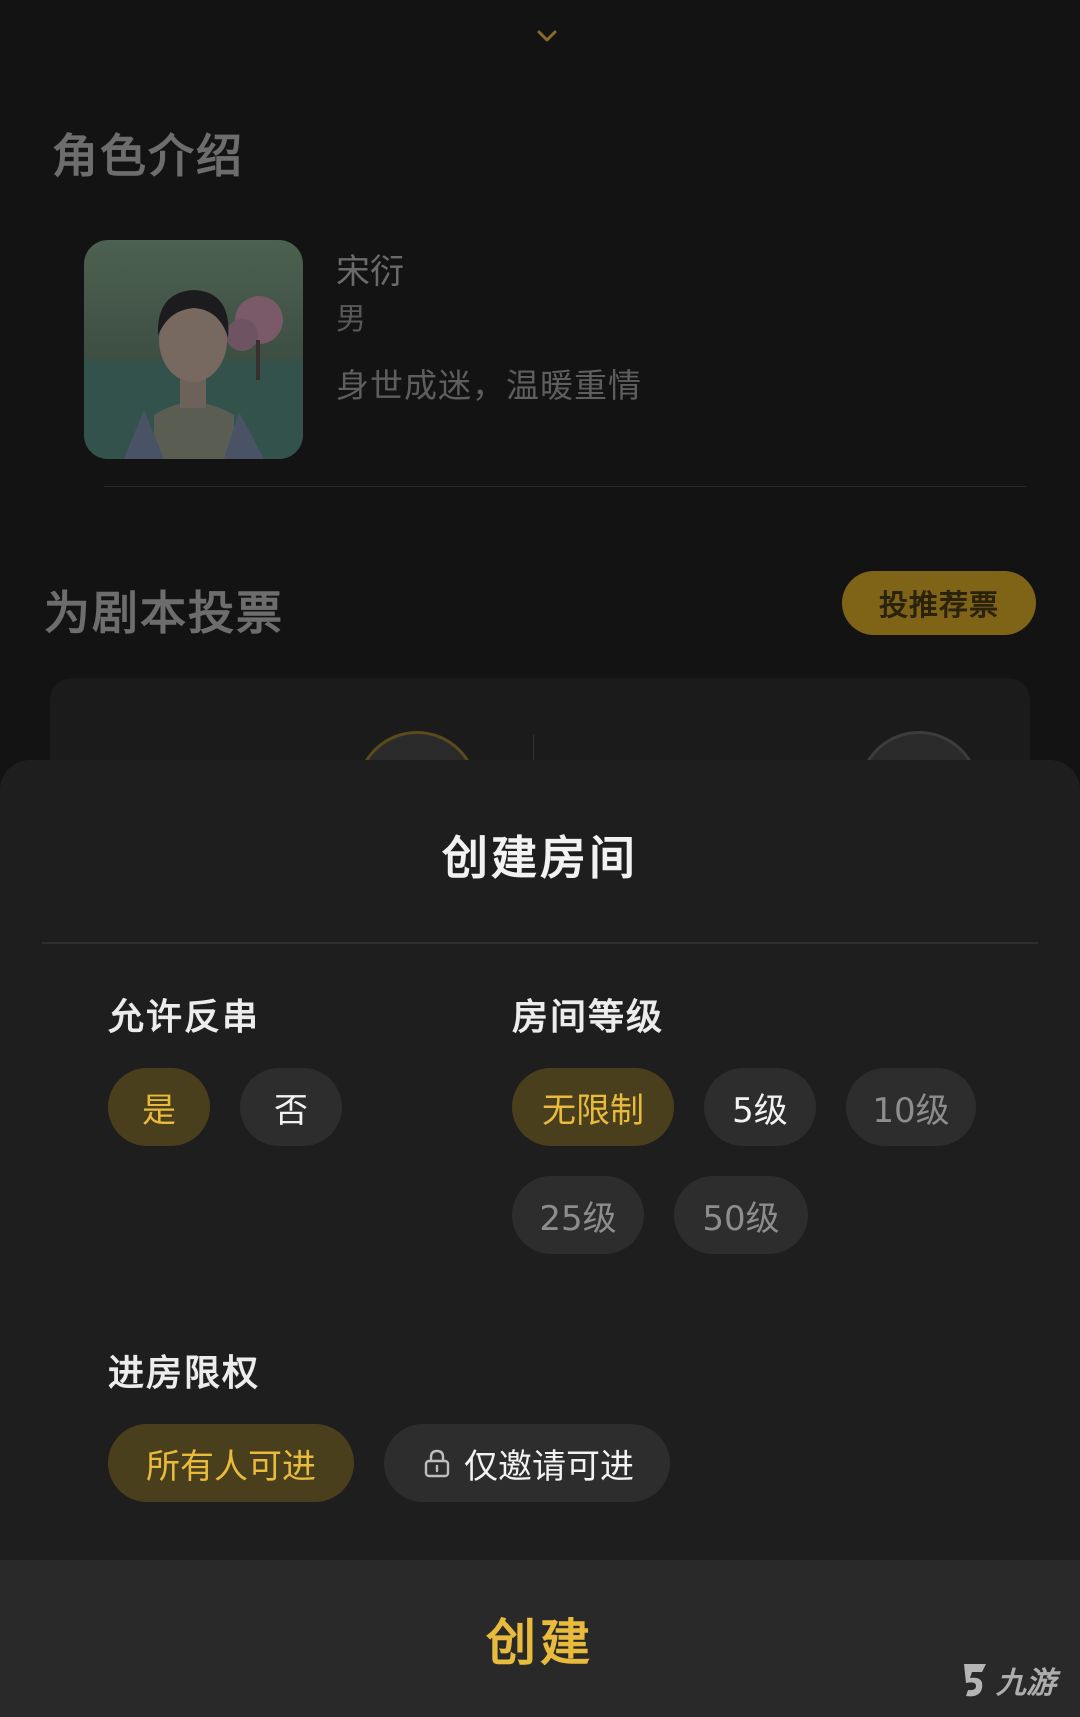  What do you see at coordinates (159, 1107) in the screenshot?
I see `backstab-yes-option: 是` at bounding box center [159, 1107].